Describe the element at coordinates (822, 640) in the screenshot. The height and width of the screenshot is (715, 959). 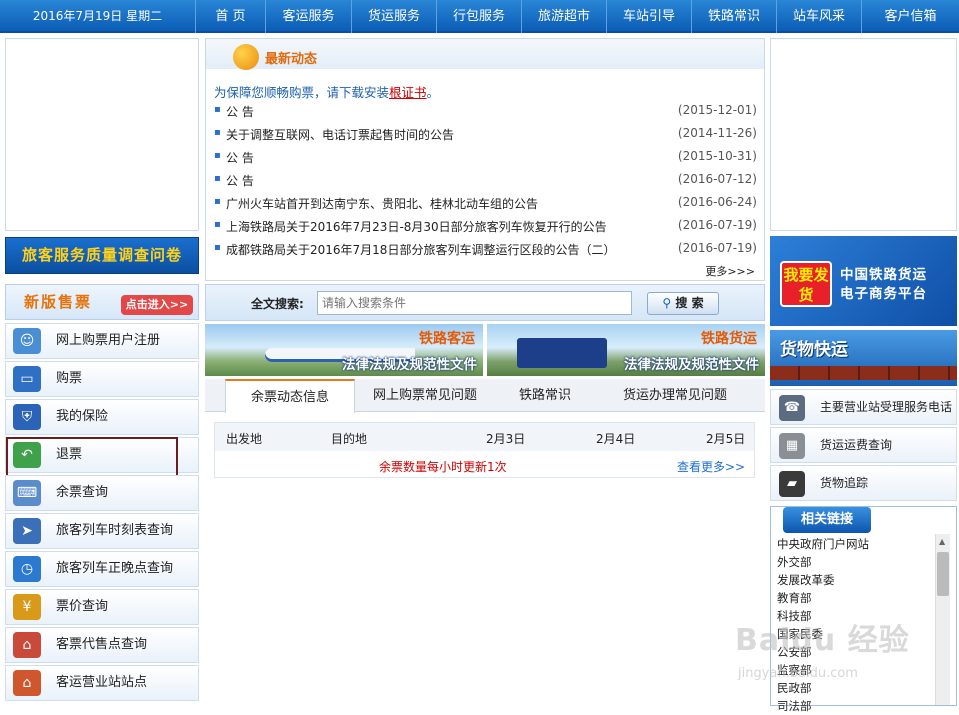
I see `baidu-watermark: Baidu 经验` at that location.